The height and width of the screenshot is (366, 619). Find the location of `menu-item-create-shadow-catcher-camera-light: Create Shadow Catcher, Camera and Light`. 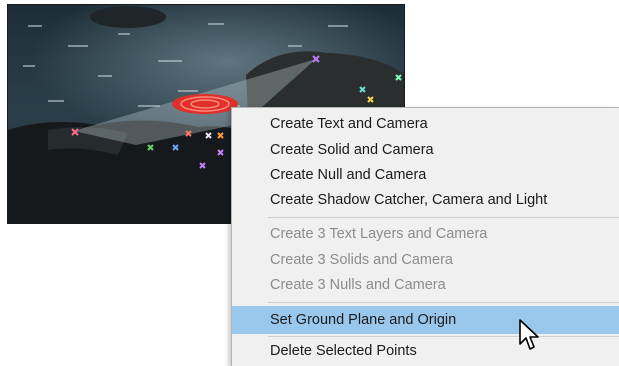

menu-item-create-shadow-catcher-camera-light: Create Shadow Catcher, Camera and Light is located at coordinates (425, 200).